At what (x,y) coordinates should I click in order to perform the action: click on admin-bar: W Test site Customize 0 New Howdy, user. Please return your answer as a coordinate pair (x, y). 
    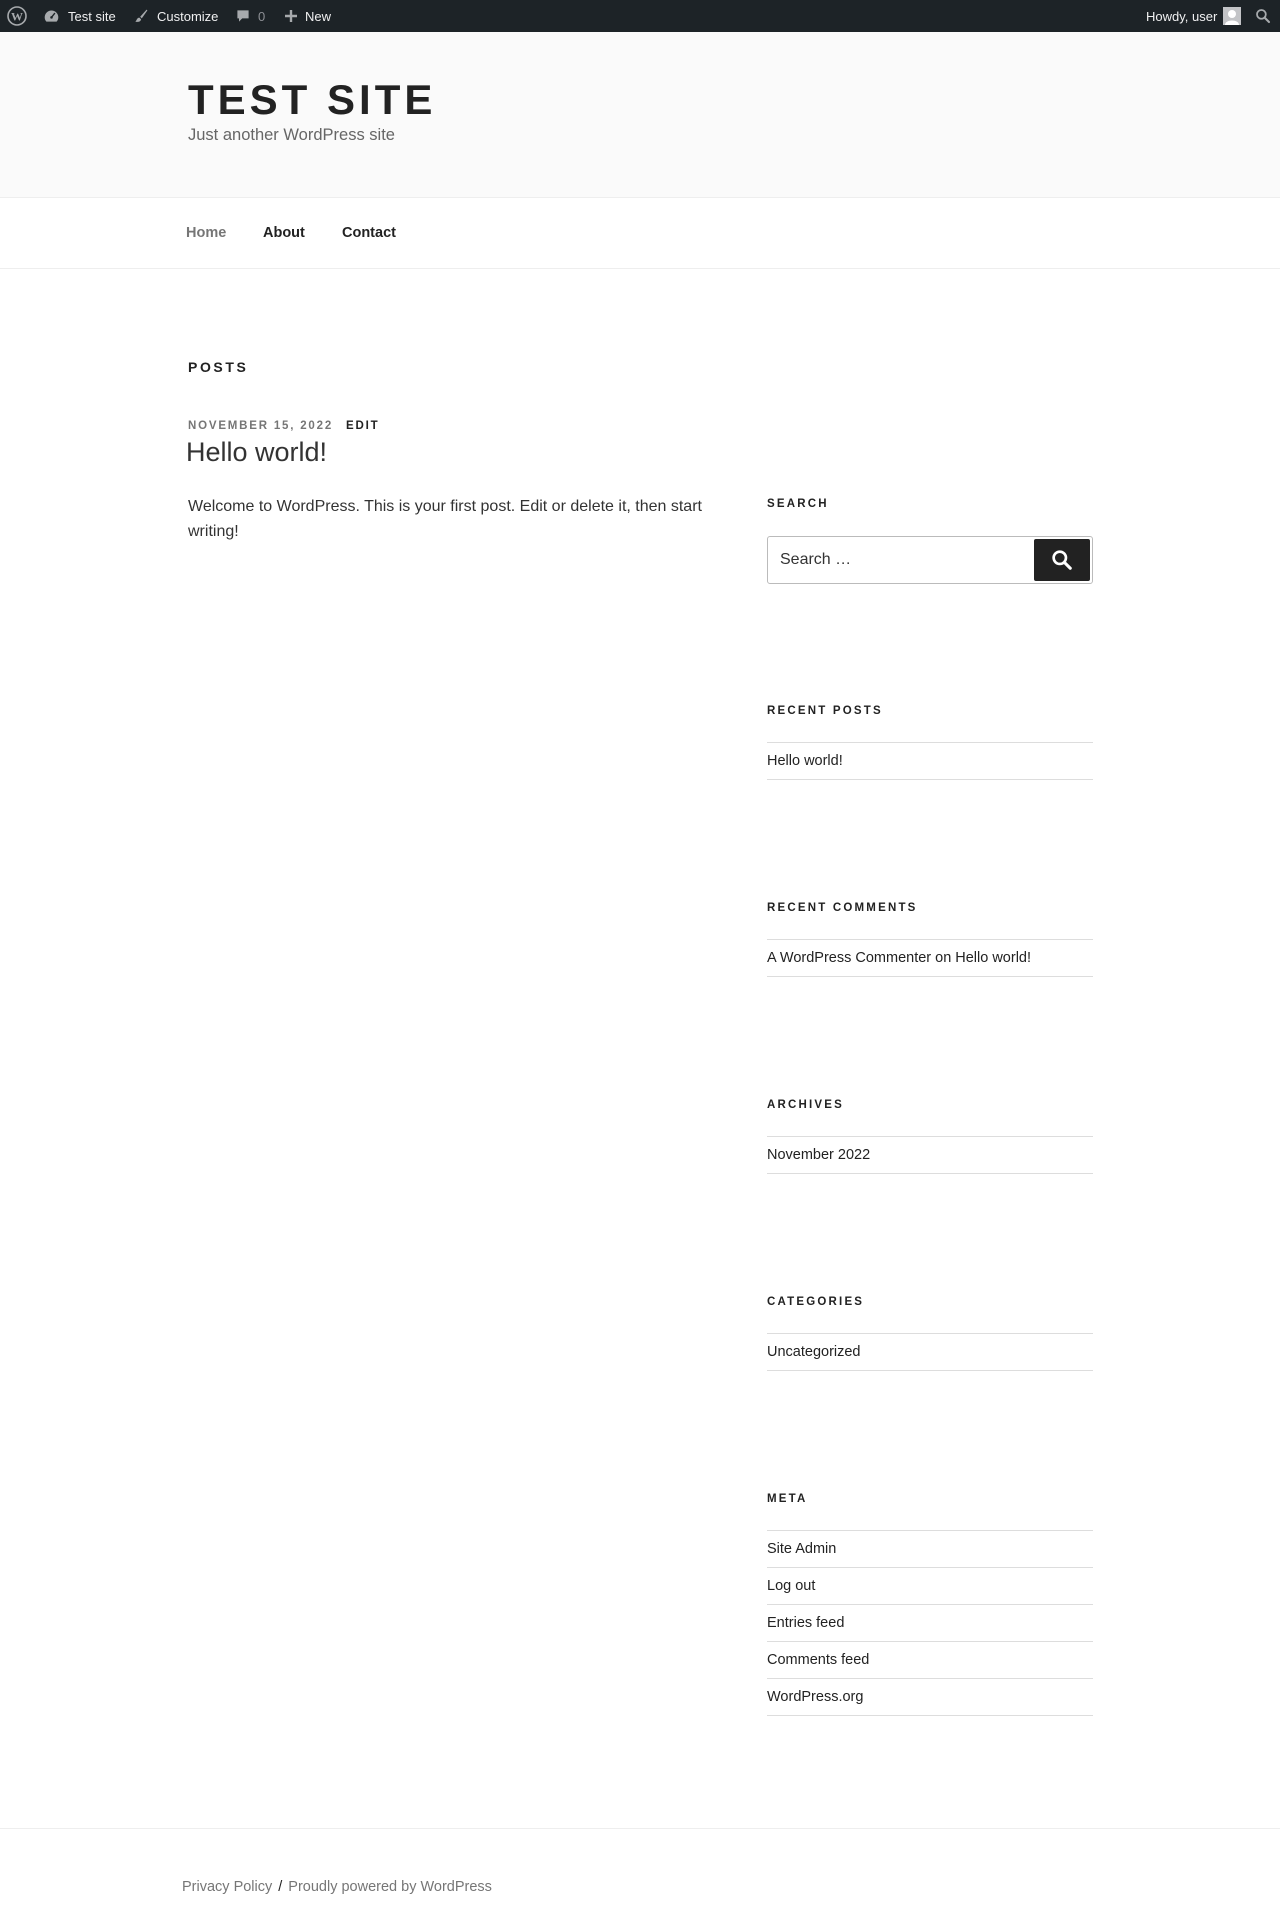
    Looking at the image, I should click on (640, 16).